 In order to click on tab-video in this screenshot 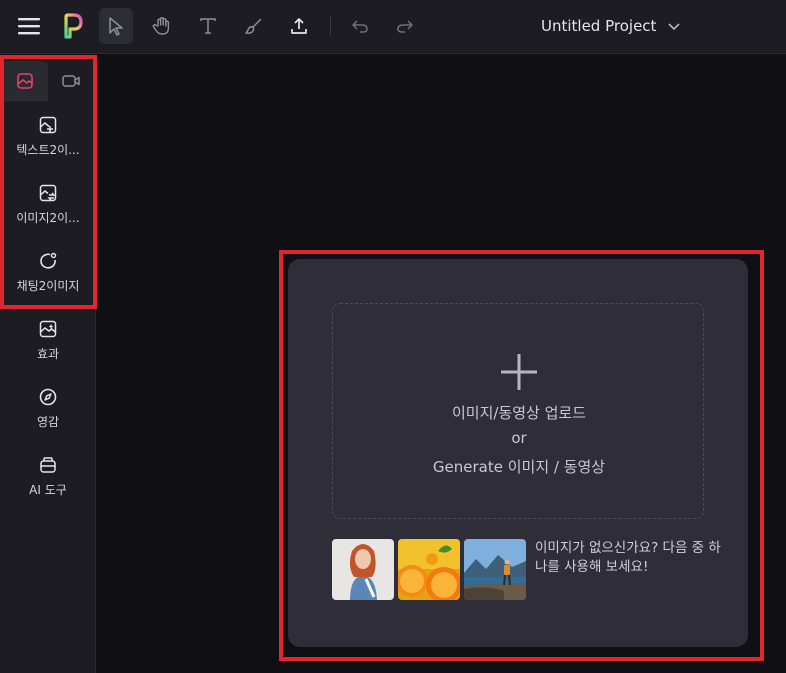, I will do `click(71, 81)`.